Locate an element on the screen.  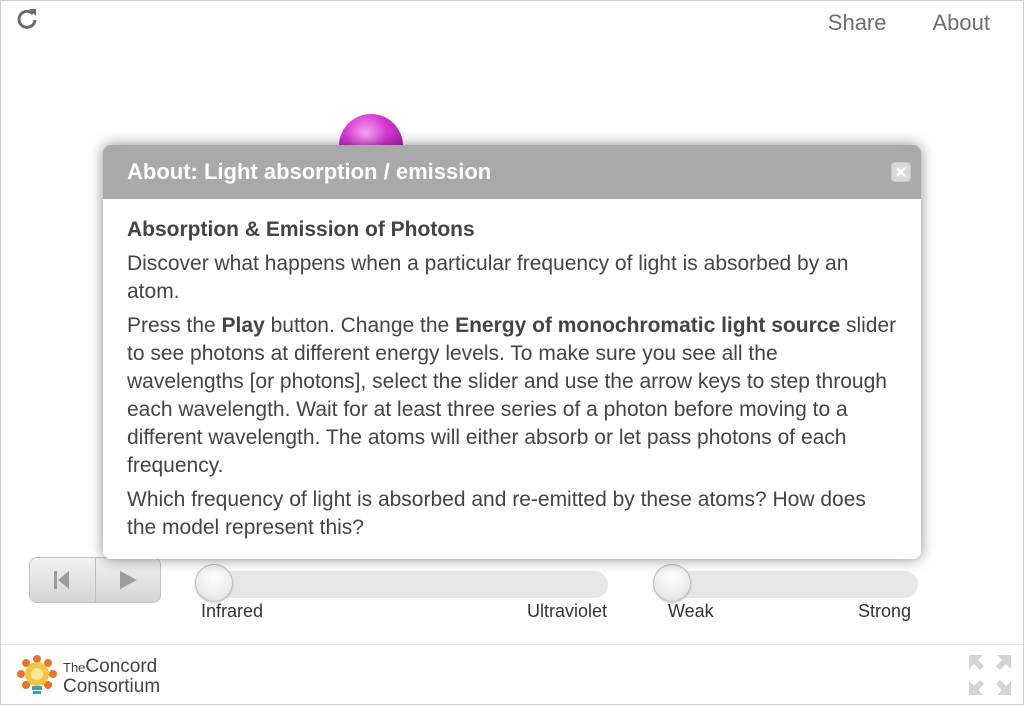
energy-max-label: Ultraviolet is located at coordinates (567, 611).